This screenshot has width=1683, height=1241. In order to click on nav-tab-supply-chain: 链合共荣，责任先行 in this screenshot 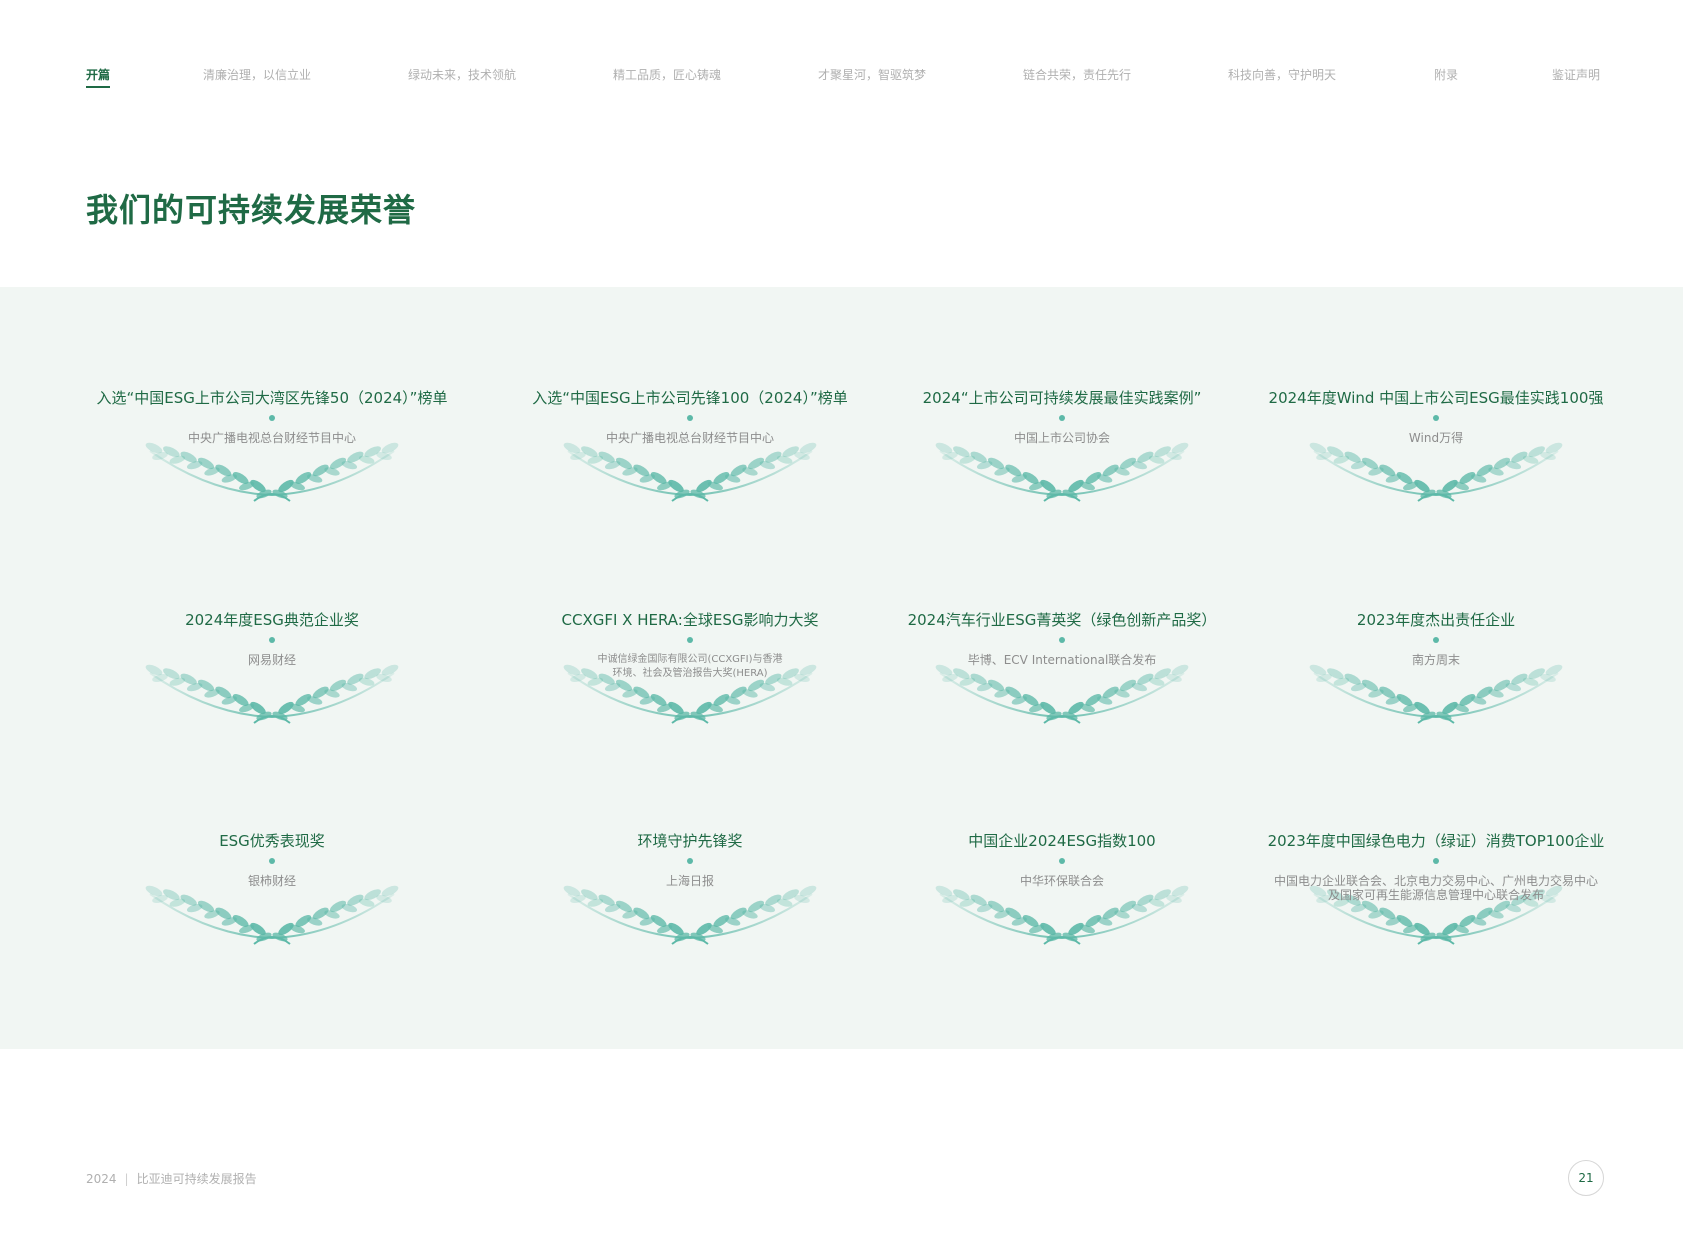, I will do `click(1077, 74)`.